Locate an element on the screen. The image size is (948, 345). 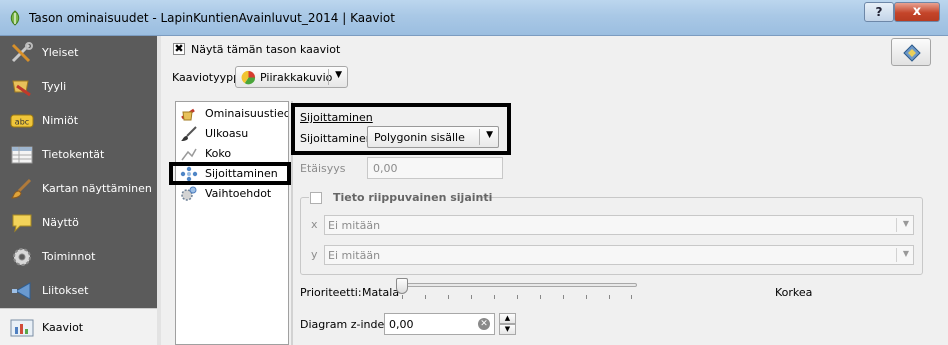
sidebar-item-label: Tyyli is located at coordinates (54, 86).